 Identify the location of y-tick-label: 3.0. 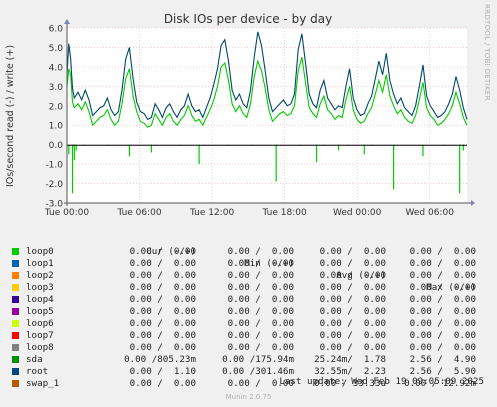
(56, 88).